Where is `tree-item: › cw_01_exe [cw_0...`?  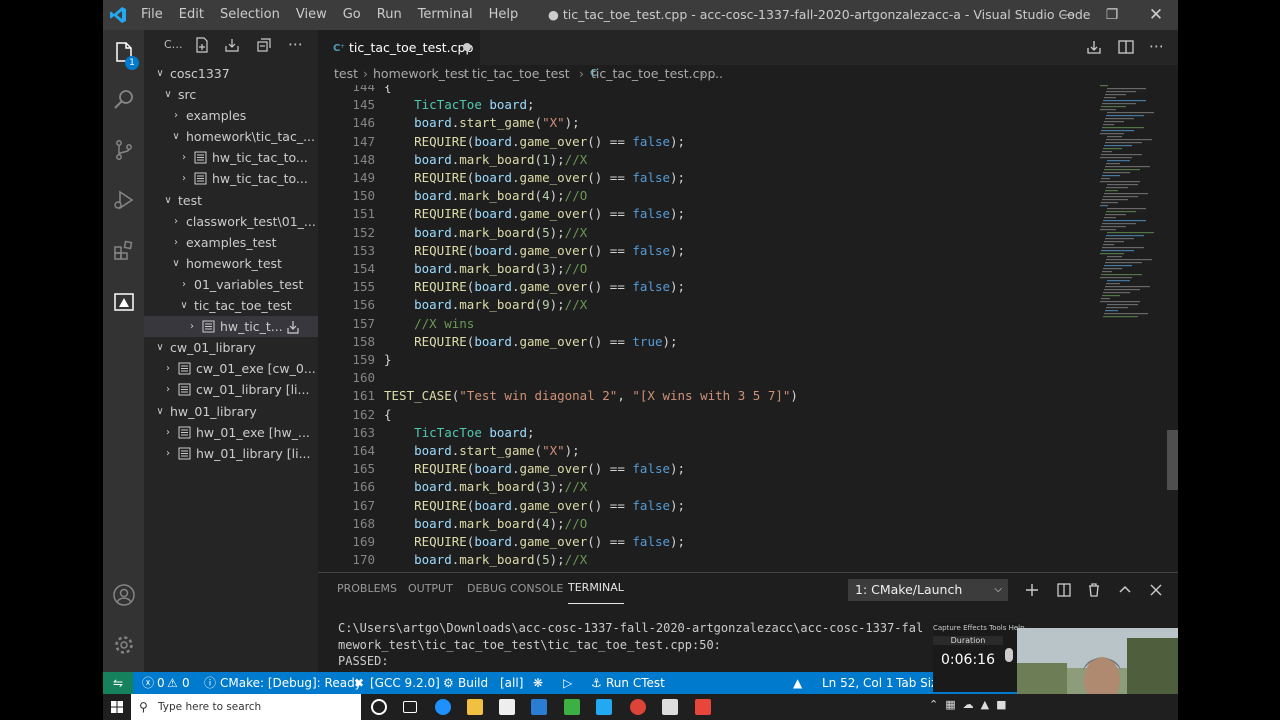 tree-item: › cw_01_exe [cw_0... is located at coordinates (231, 368).